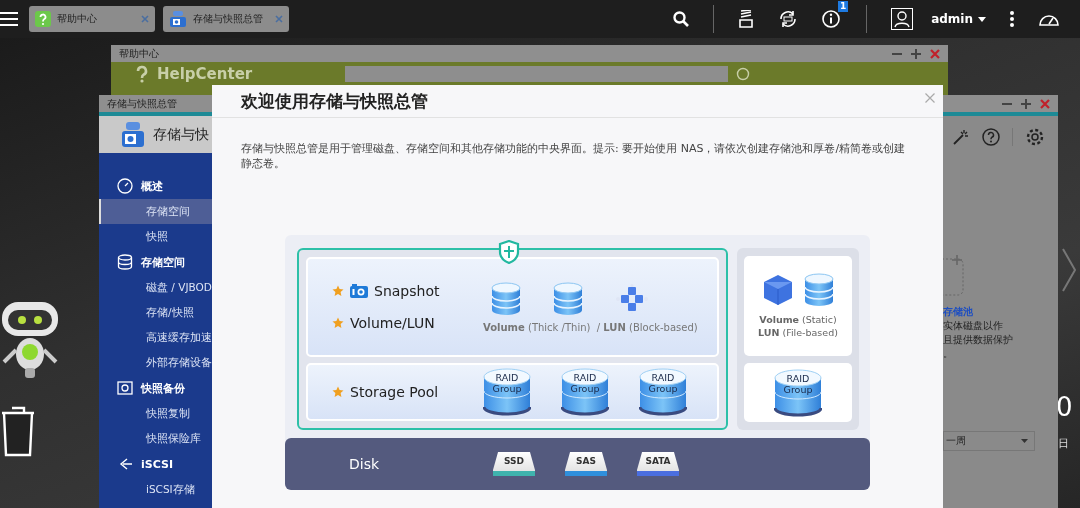 This screenshot has height=508, width=1080. What do you see at coordinates (142, 103) in the screenshot?
I see `window-title: 存储与快照总管` at bounding box center [142, 103].